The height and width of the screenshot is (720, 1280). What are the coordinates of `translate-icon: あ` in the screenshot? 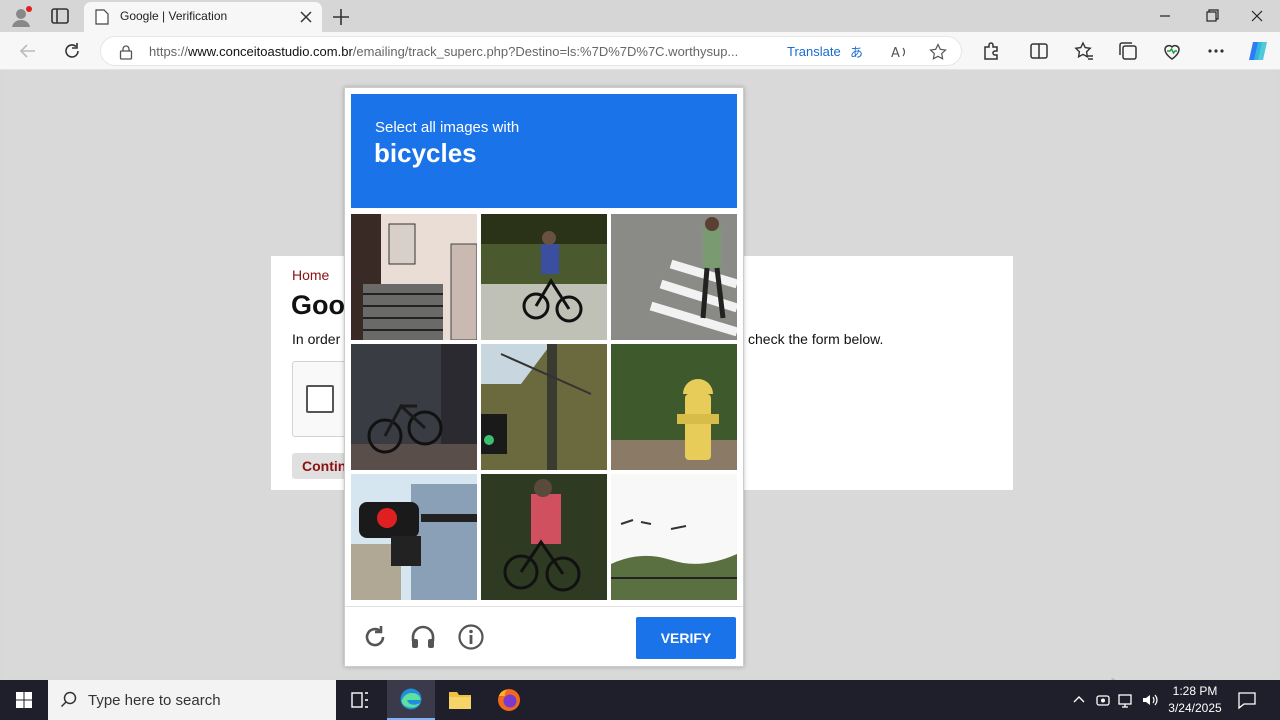 It's located at (858, 52).